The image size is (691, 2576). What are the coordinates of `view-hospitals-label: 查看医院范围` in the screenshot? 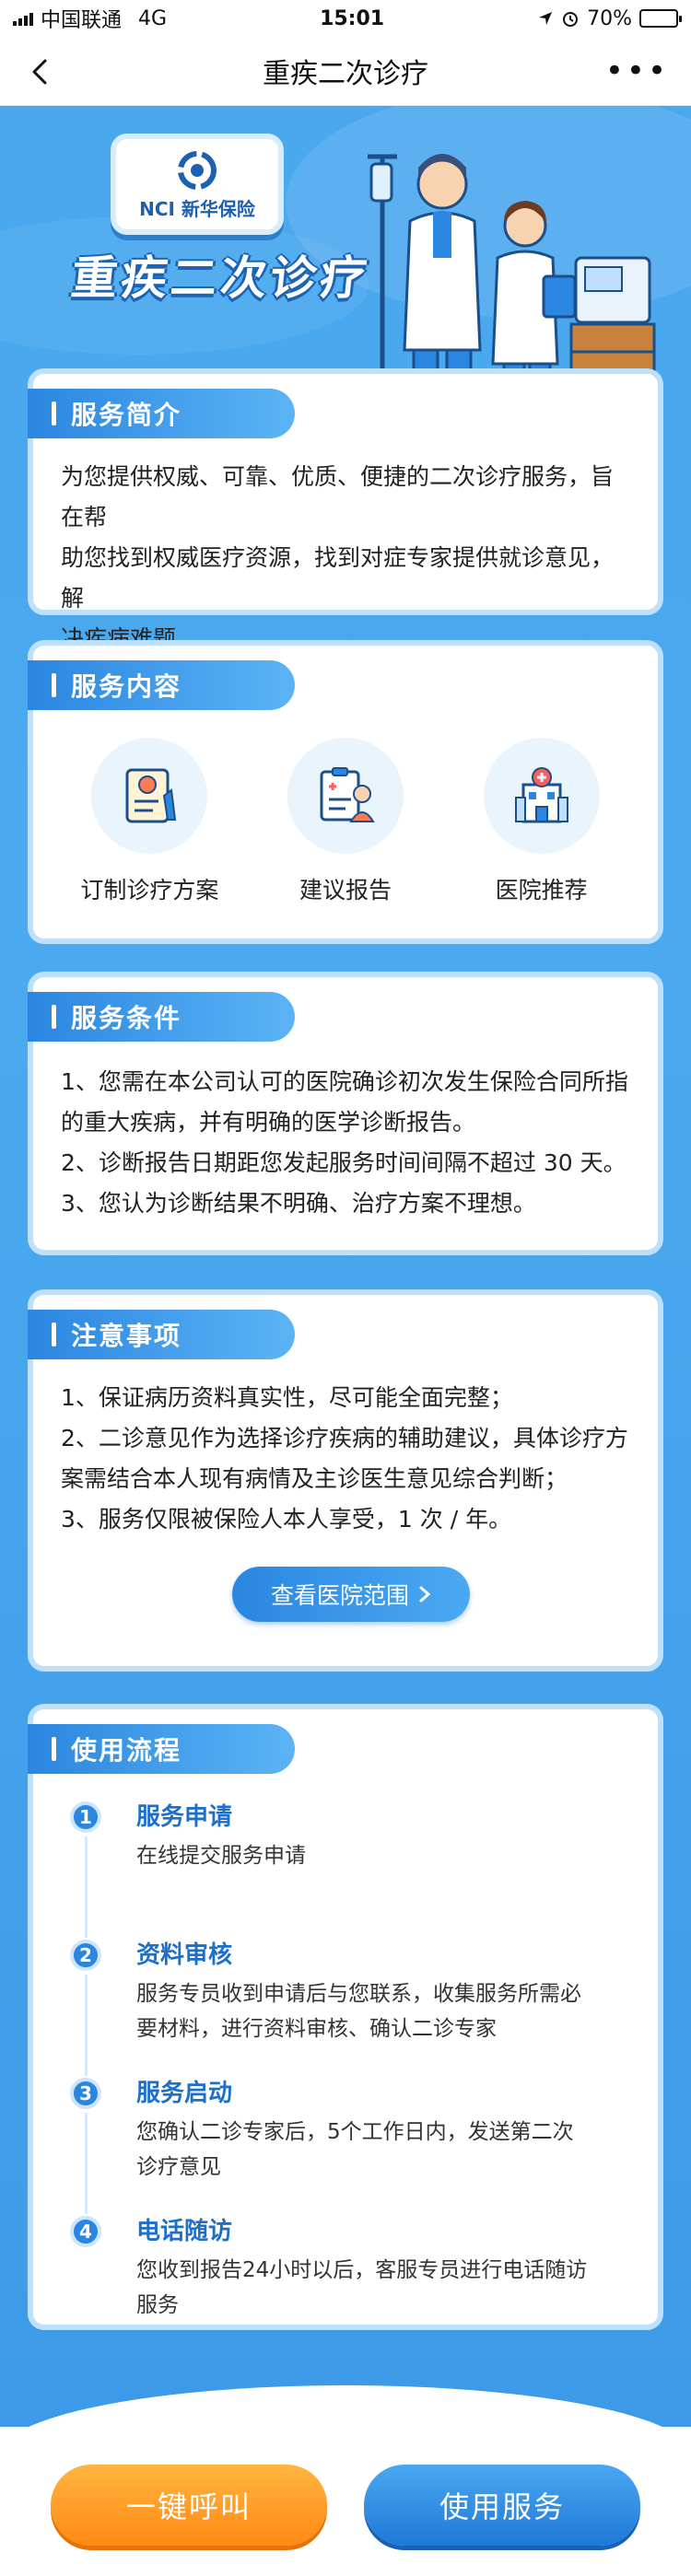 It's located at (339, 1595).